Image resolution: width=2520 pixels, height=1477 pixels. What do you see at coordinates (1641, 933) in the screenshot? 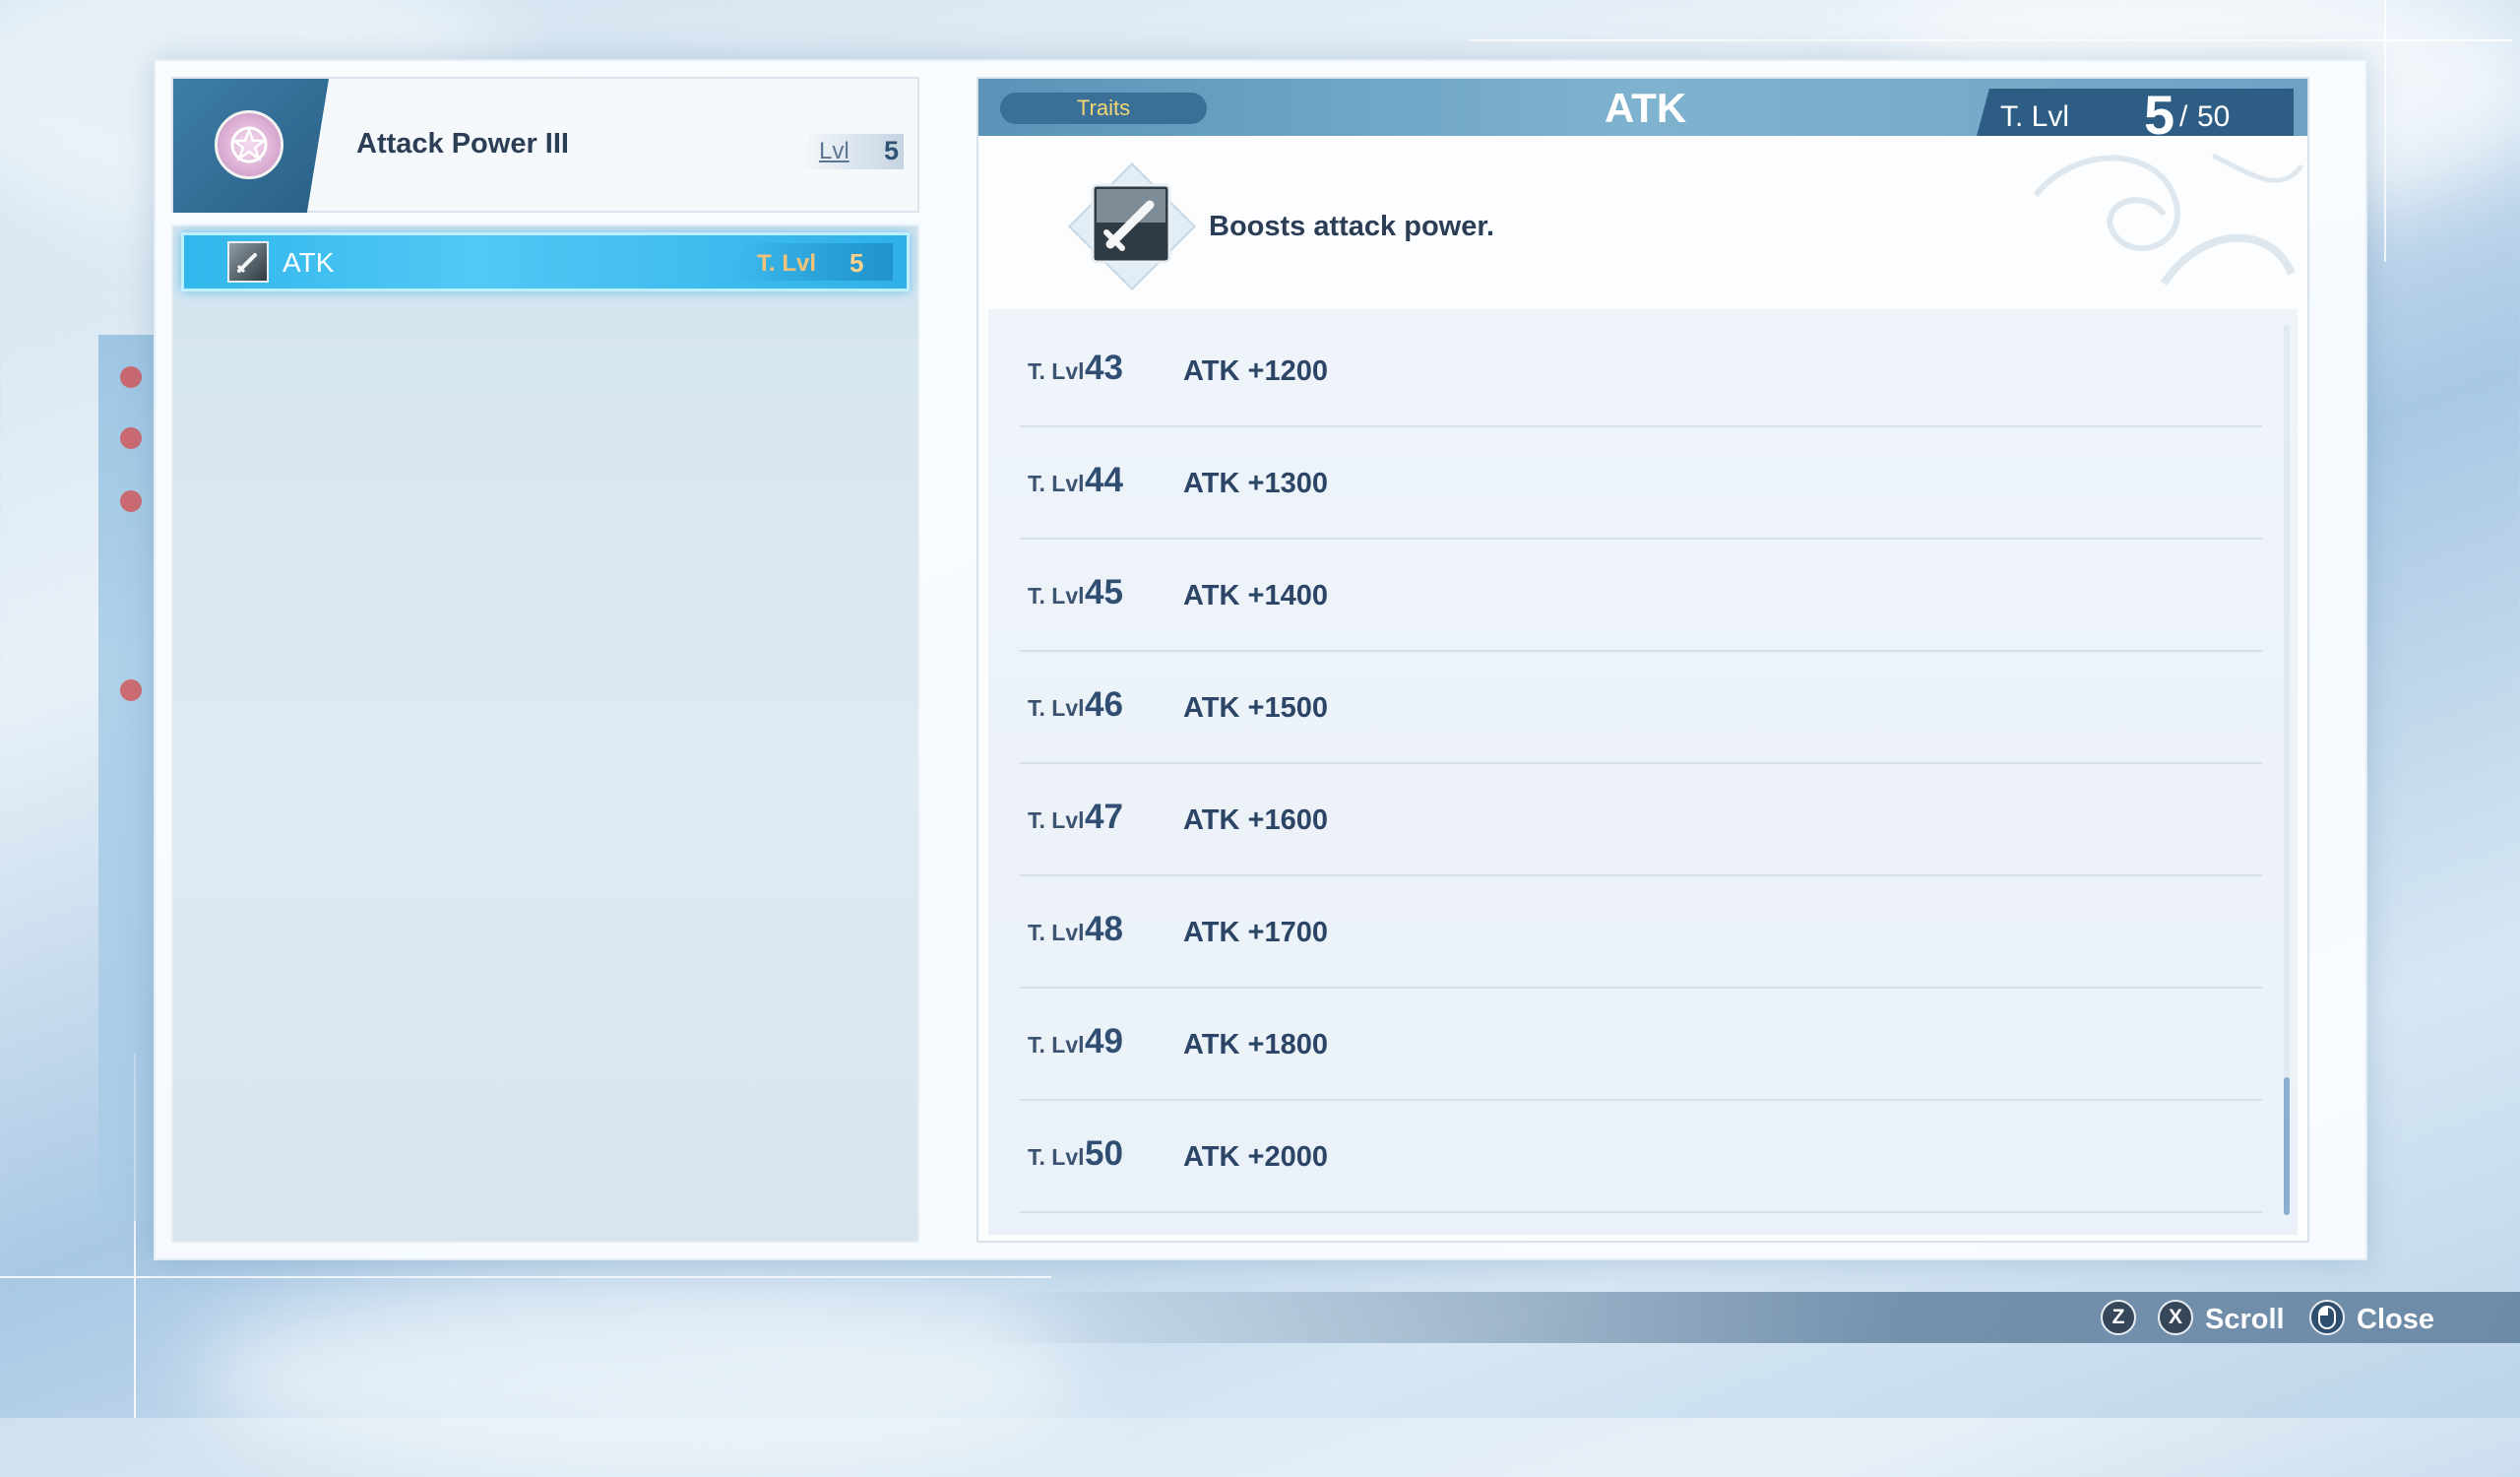
I see `level-row: T. Lvl 48 ATK +1700` at bounding box center [1641, 933].